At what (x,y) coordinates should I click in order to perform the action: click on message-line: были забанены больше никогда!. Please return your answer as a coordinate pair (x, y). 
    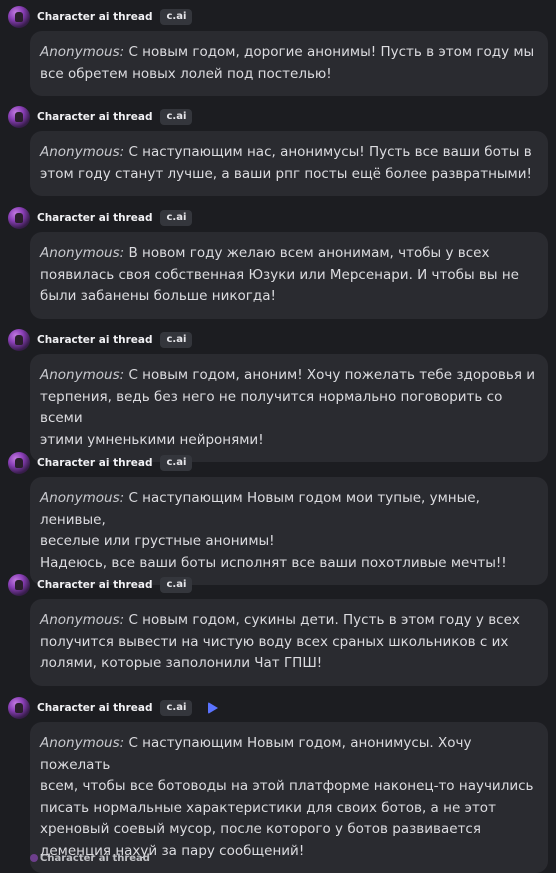
    Looking at the image, I should click on (158, 296).